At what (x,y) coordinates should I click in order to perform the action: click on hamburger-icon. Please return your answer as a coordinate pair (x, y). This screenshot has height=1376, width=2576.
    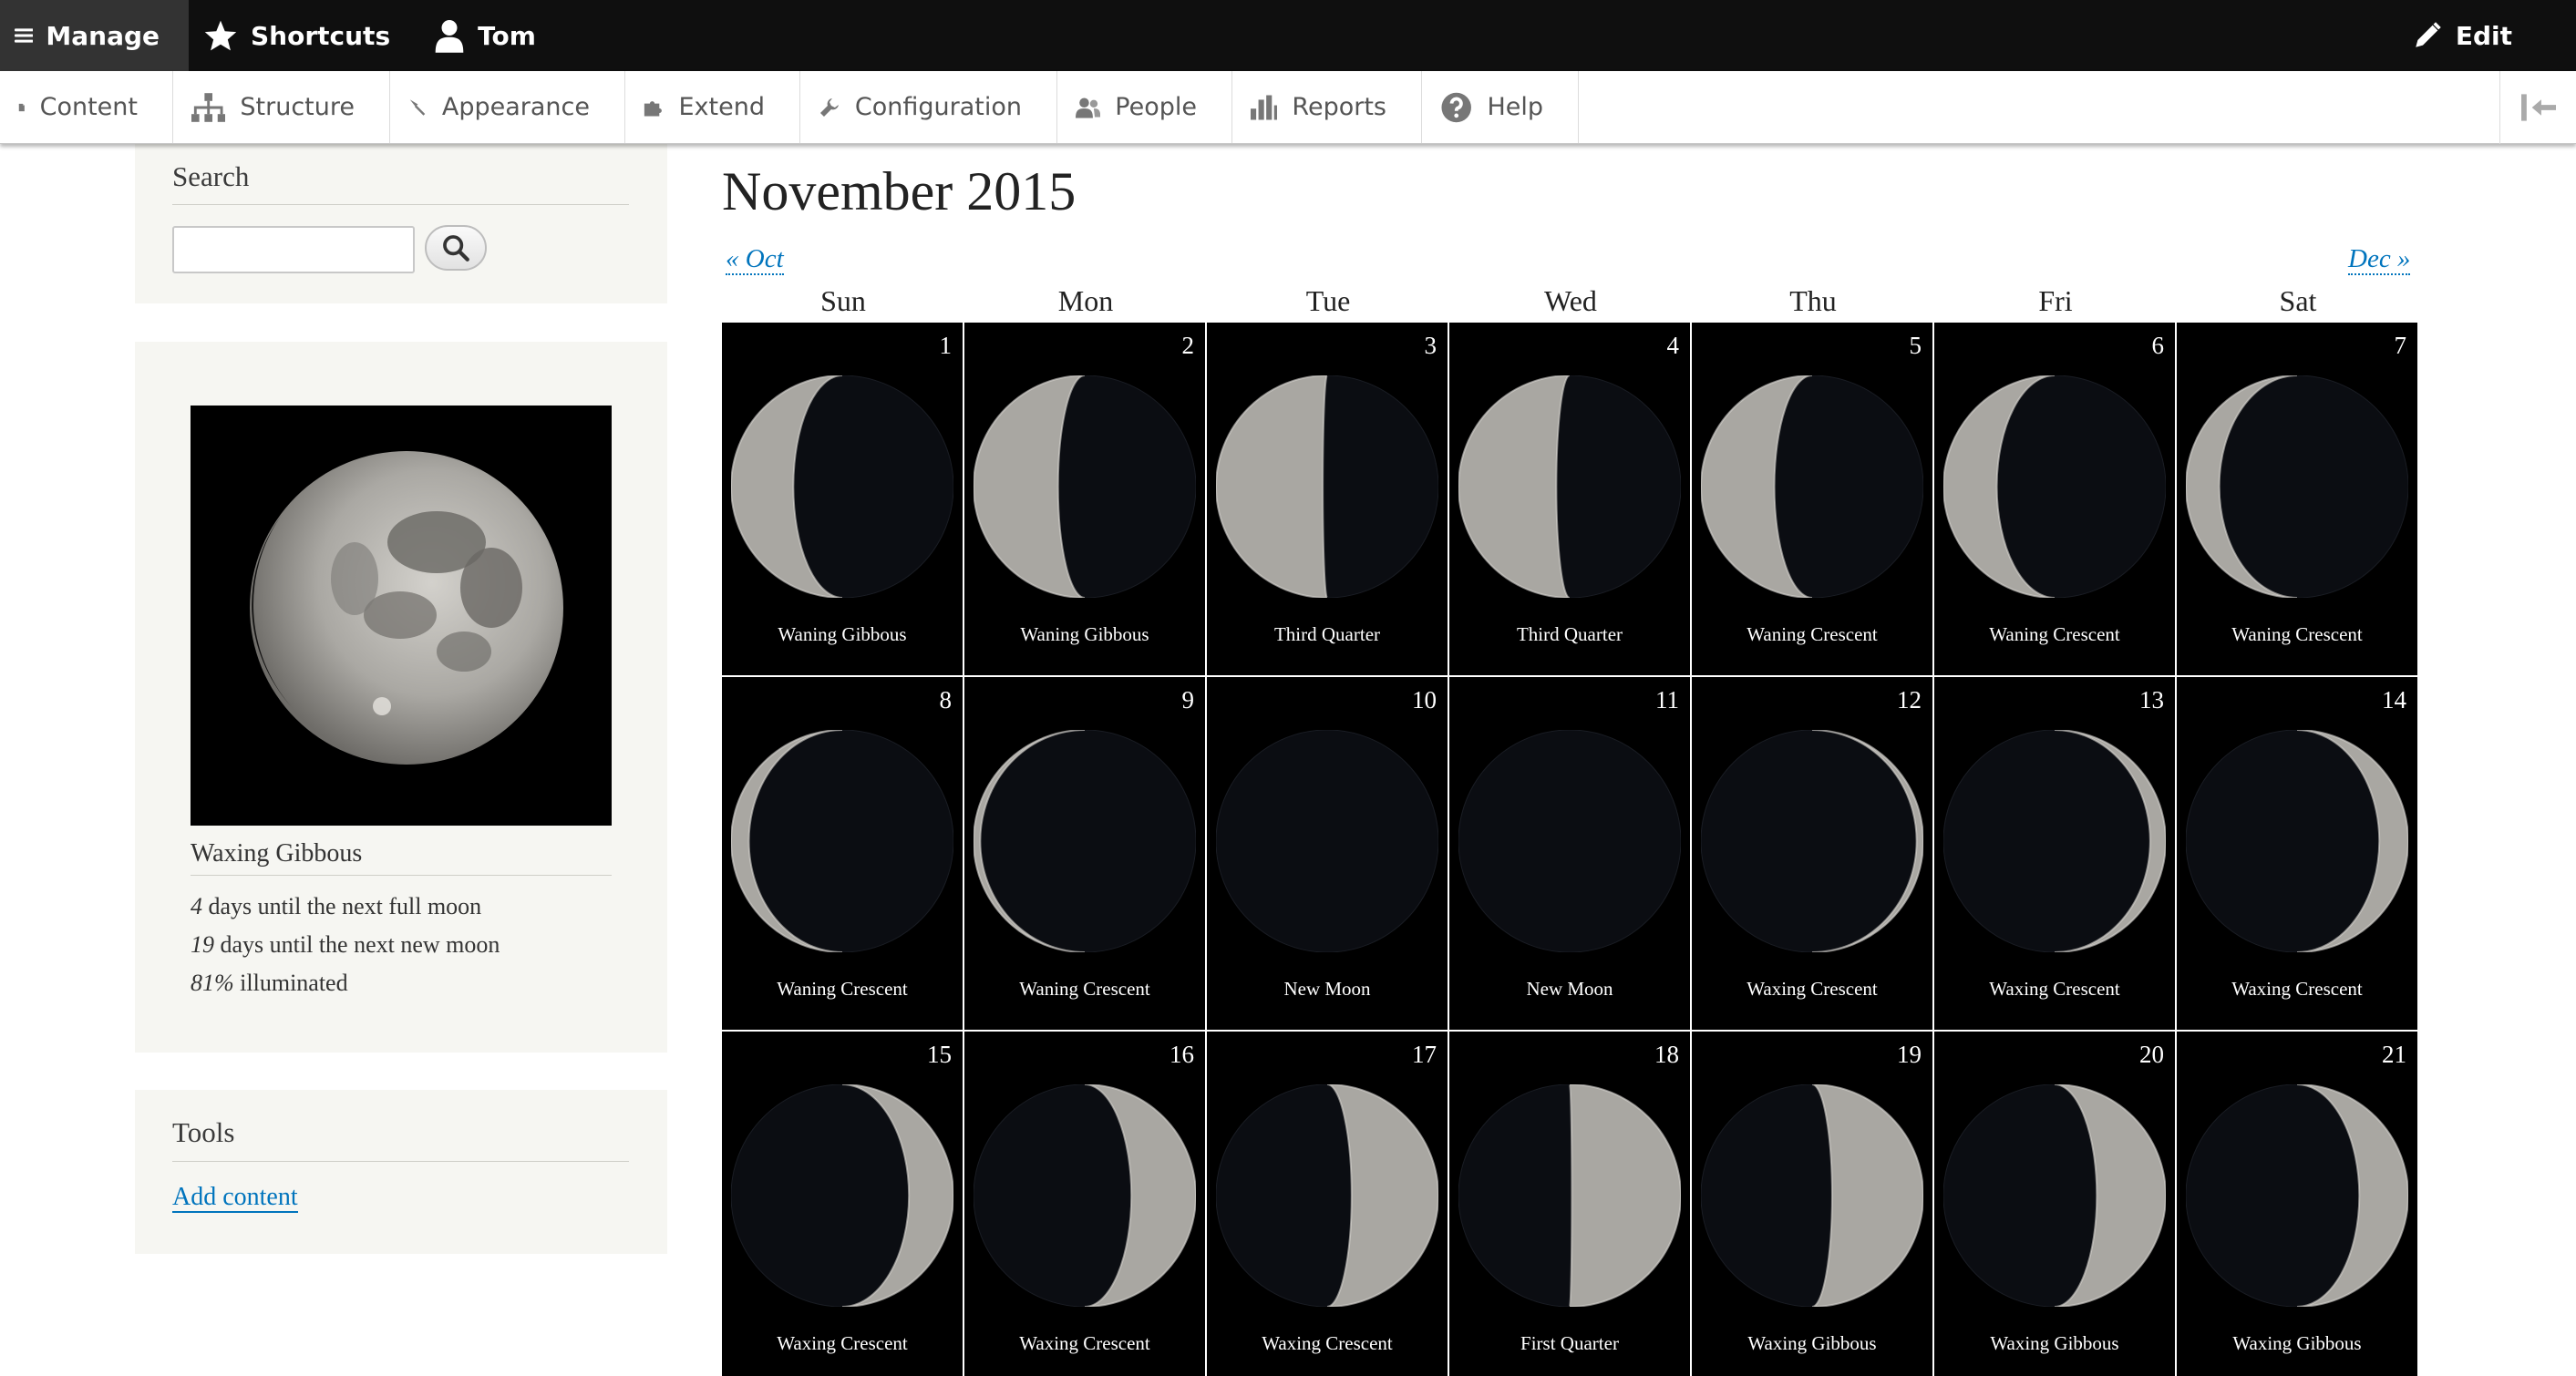
    Looking at the image, I should click on (24, 35).